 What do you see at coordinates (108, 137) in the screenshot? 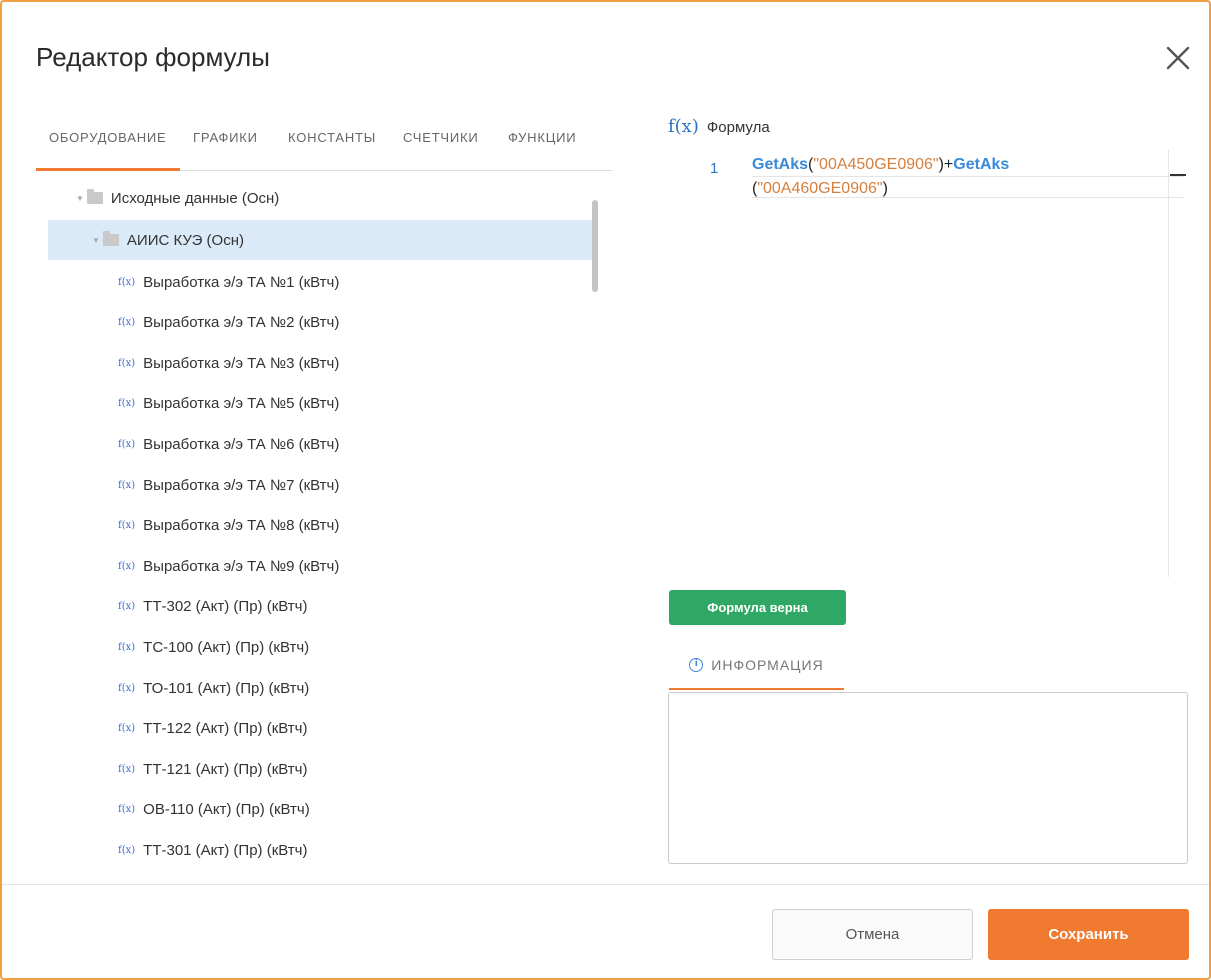
I see `tab-equipment: ОБОРУДОВАНИЕ` at bounding box center [108, 137].